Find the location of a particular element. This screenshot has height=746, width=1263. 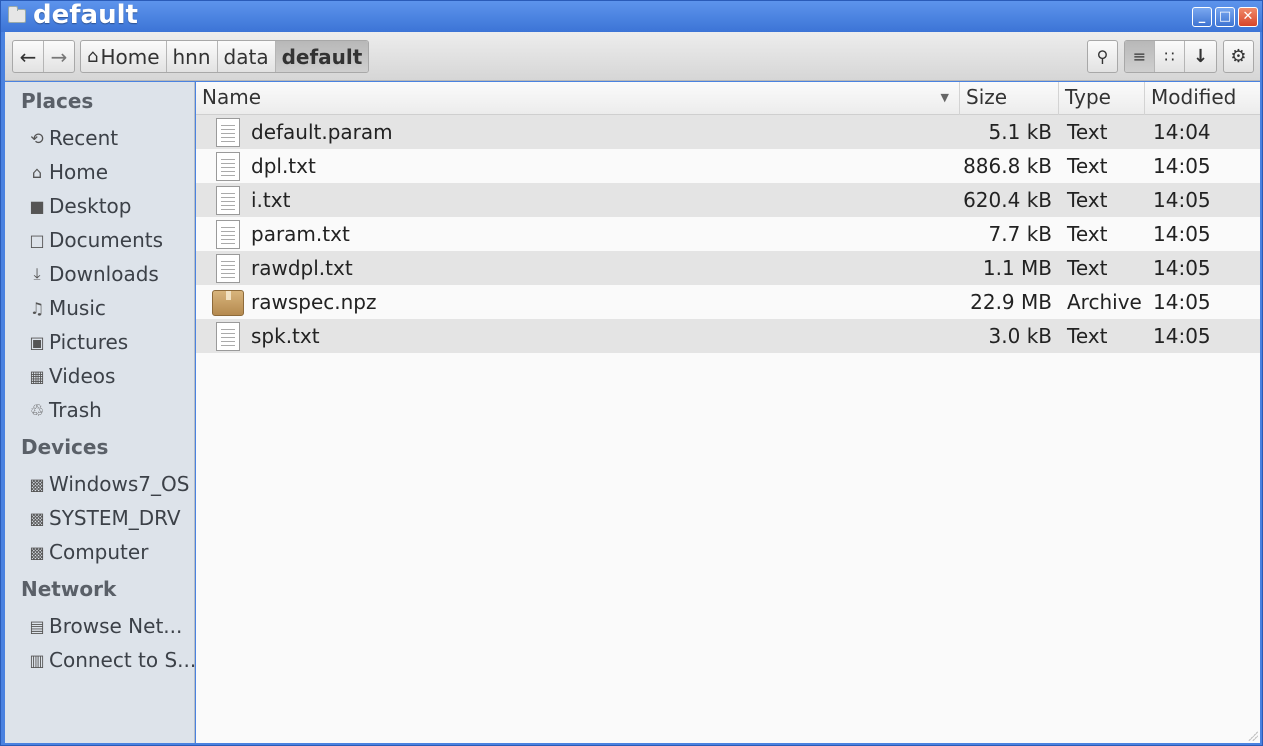

sidebar-item-trash: ♲ Trash is located at coordinates (64, 410).